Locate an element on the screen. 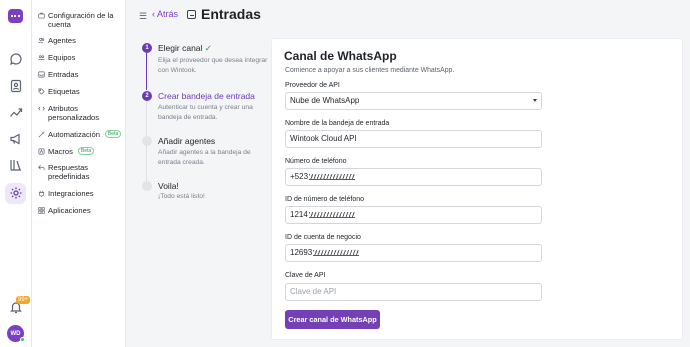  contacts-icon is located at coordinates (16, 86).